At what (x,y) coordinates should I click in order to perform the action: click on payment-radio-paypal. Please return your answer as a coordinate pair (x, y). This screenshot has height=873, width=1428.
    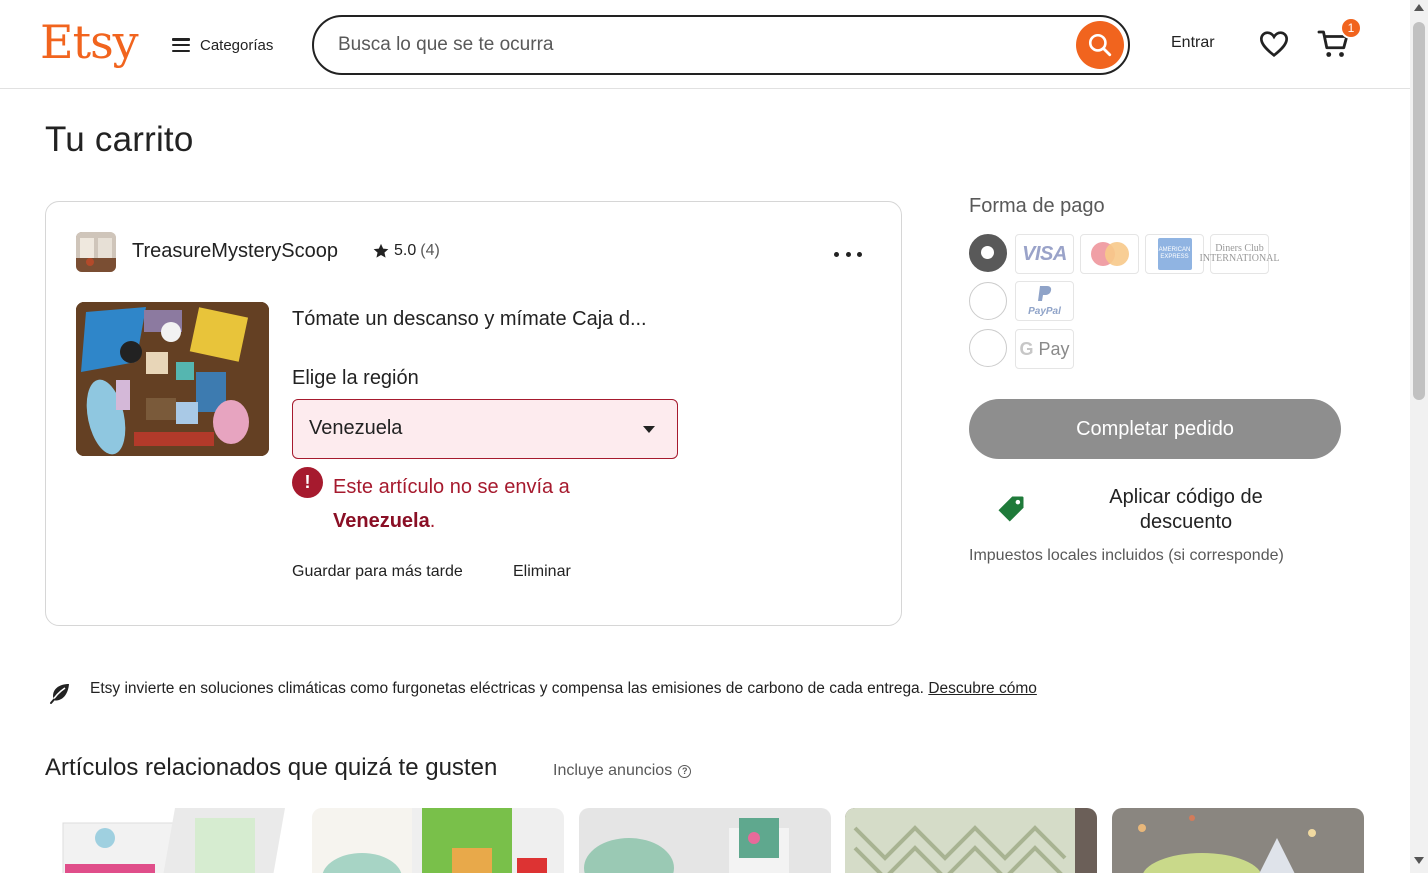
    Looking at the image, I should click on (988, 301).